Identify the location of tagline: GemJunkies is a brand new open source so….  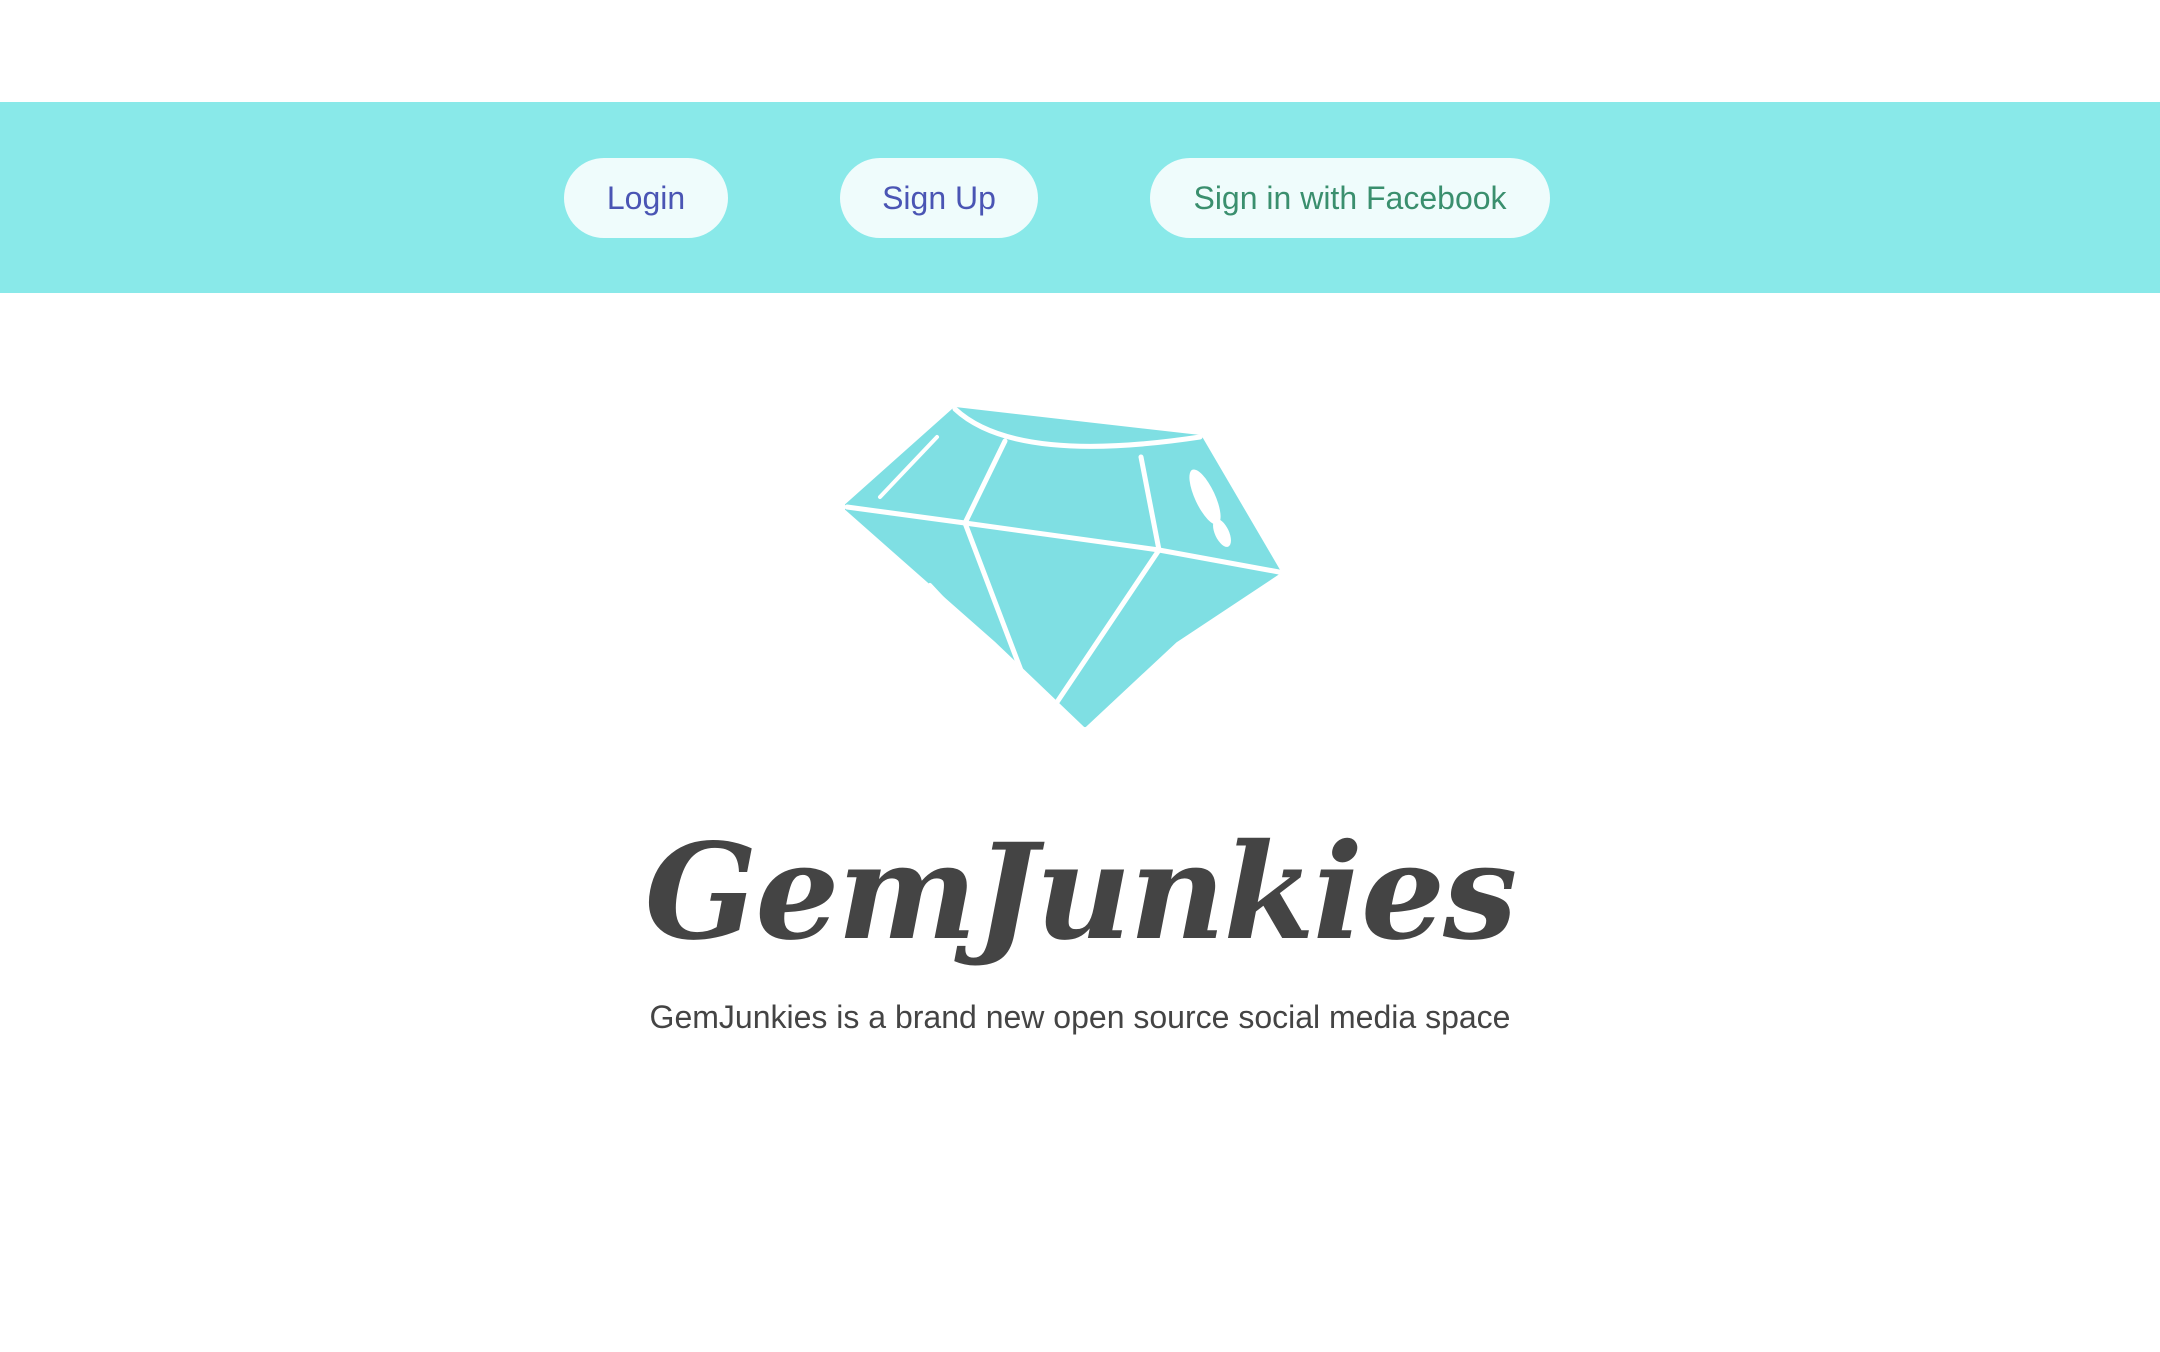
(1080, 1017).